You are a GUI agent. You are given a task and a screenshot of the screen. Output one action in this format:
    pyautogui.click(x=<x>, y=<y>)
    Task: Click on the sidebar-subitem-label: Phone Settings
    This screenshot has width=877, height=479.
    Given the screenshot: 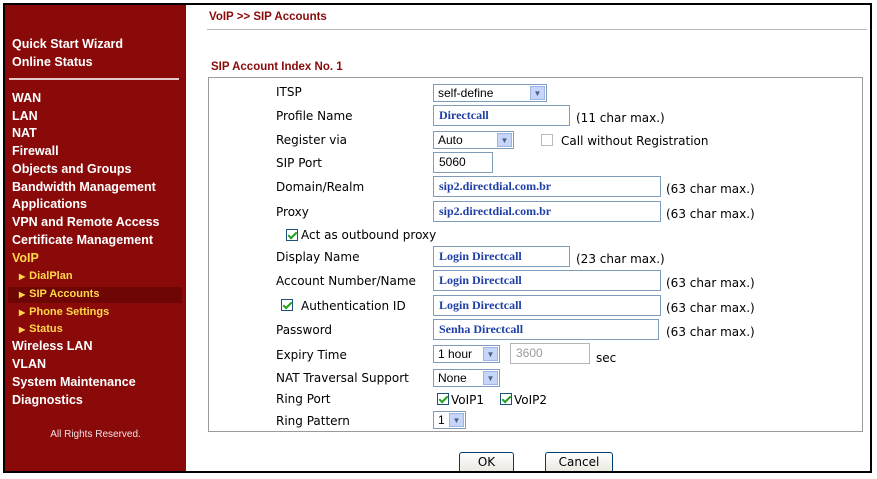 What is the action you would take?
    pyautogui.click(x=69, y=312)
    